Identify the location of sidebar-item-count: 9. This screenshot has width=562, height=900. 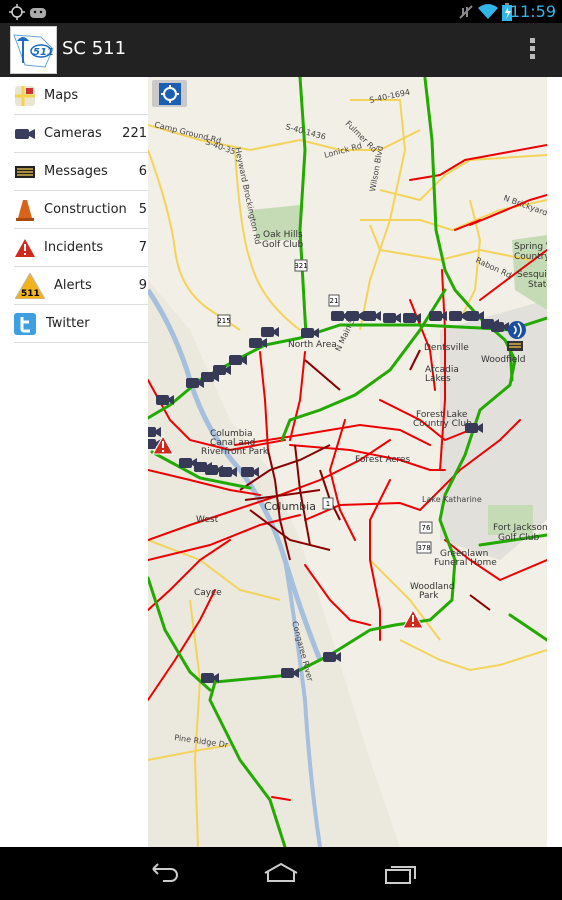
(142, 285).